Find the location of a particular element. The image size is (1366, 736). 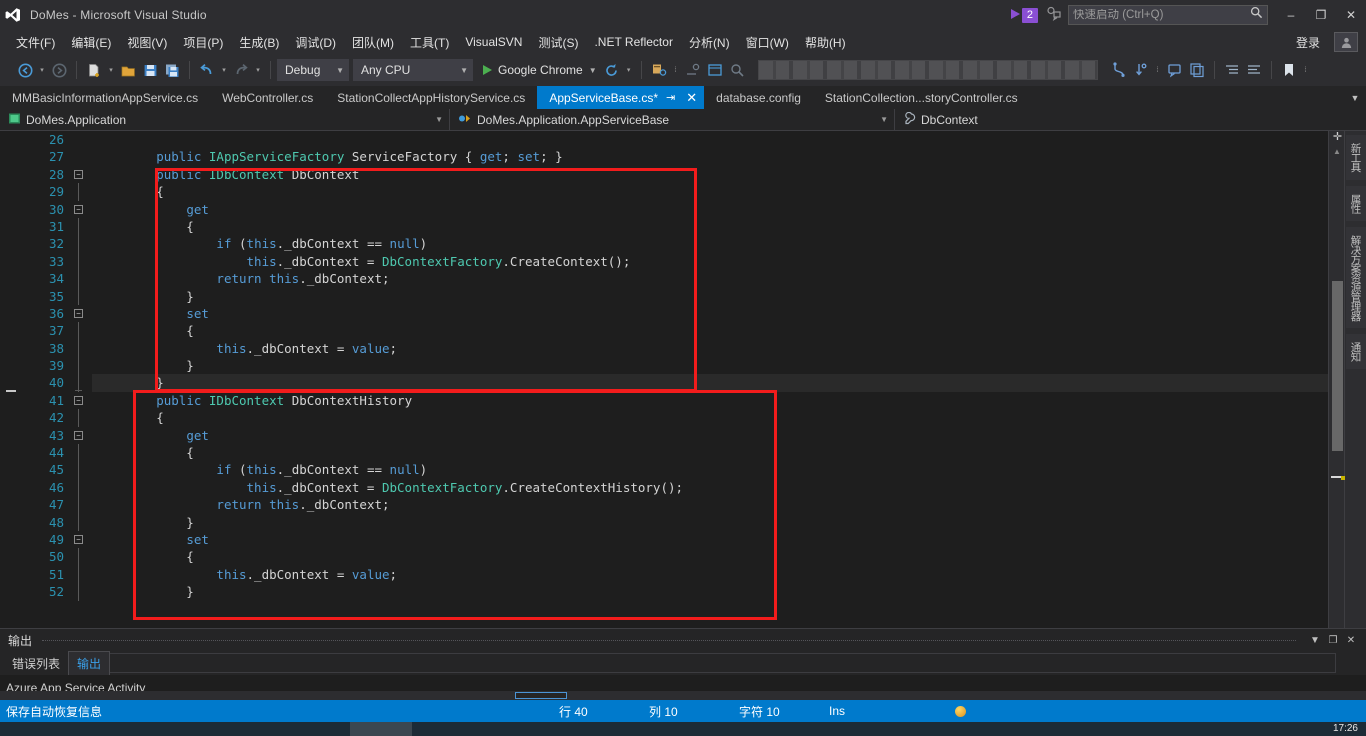

uncomment-icon is located at coordinates (1197, 70).